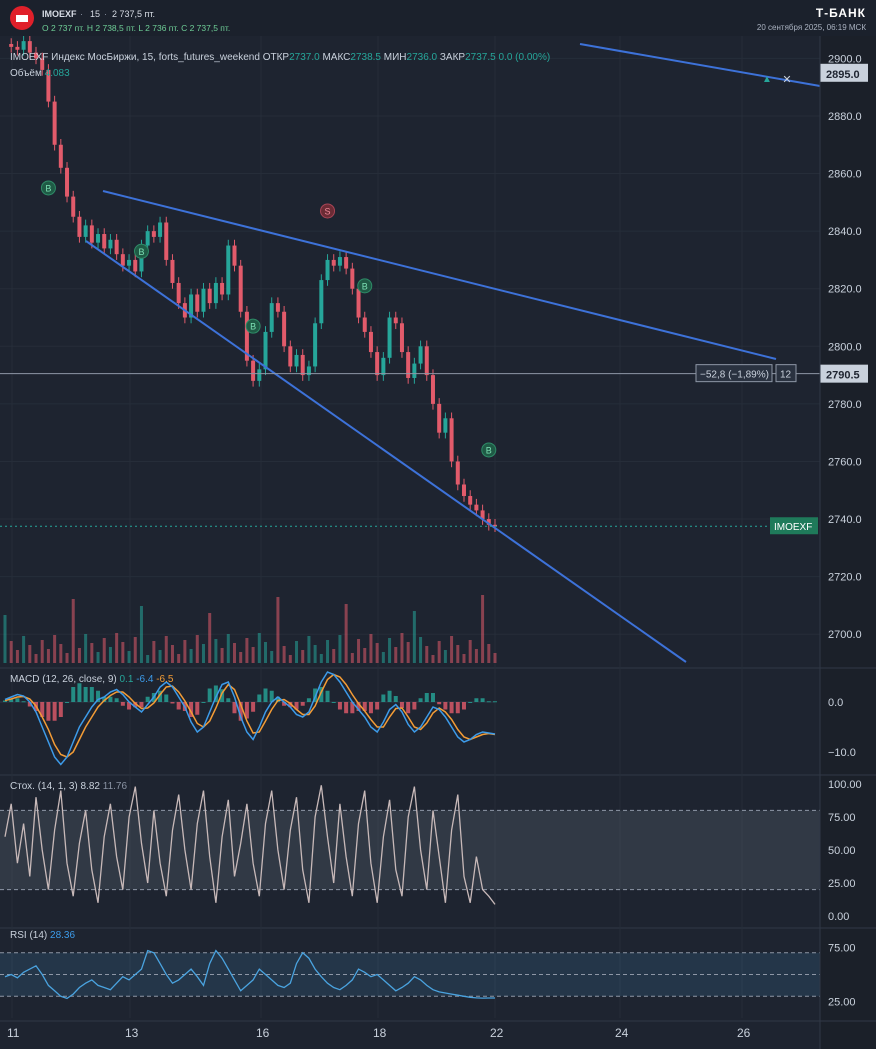  What do you see at coordinates (410, 850) in the screenshot?
I see `stoch-band` at bounding box center [410, 850].